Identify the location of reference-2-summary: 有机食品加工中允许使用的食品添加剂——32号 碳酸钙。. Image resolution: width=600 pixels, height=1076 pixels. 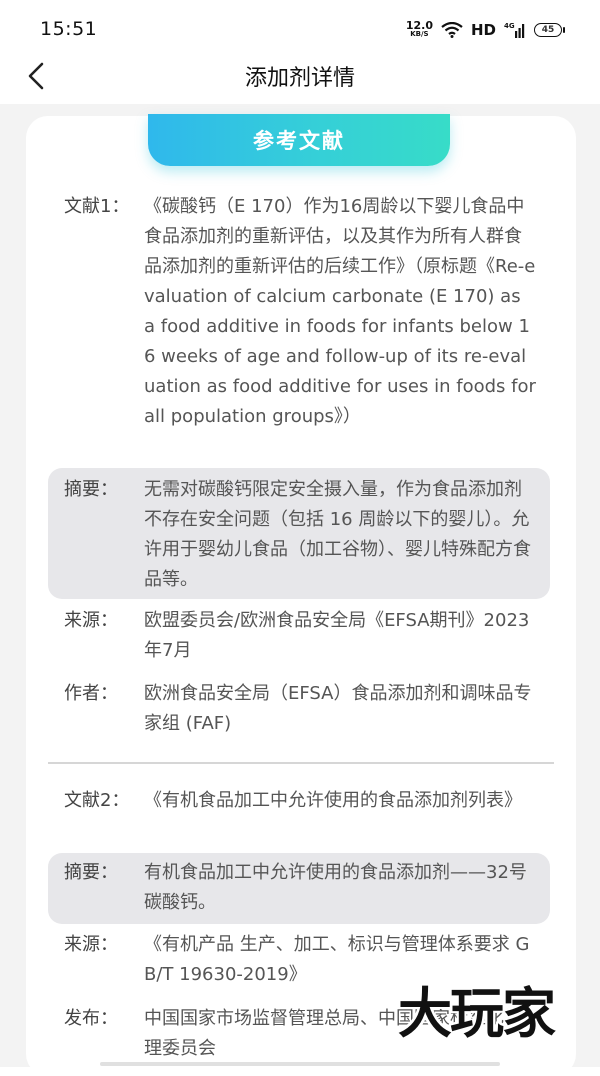
(335, 887).